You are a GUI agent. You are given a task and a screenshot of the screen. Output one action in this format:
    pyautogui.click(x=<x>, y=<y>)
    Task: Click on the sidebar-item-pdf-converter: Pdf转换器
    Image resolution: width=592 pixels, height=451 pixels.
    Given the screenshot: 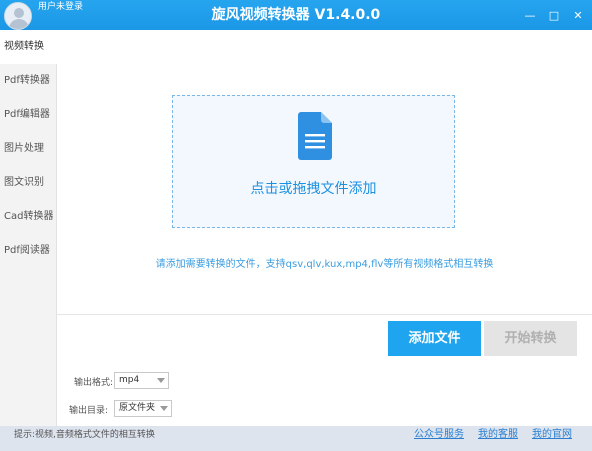 What is the action you would take?
    pyautogui.click(x=28, y=81)
    